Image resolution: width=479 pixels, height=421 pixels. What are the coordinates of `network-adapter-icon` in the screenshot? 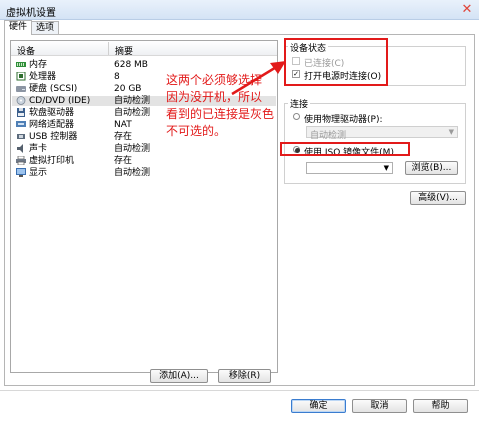 It's located at (21, 124).